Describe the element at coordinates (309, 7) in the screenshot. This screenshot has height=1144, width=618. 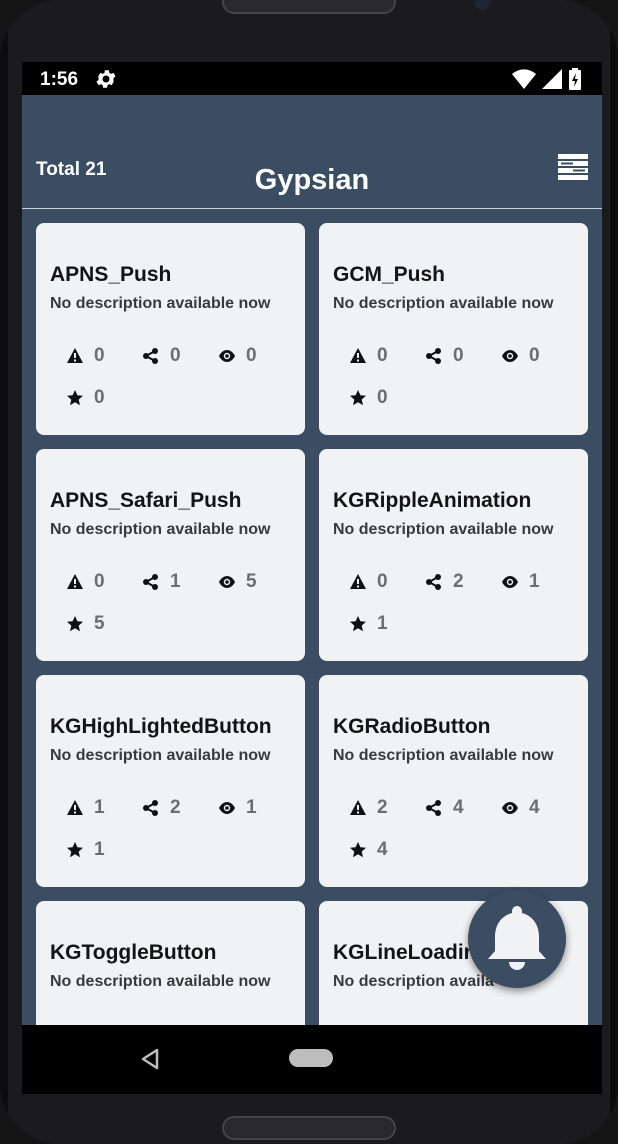
I see `earpiece-speaker` at that location.